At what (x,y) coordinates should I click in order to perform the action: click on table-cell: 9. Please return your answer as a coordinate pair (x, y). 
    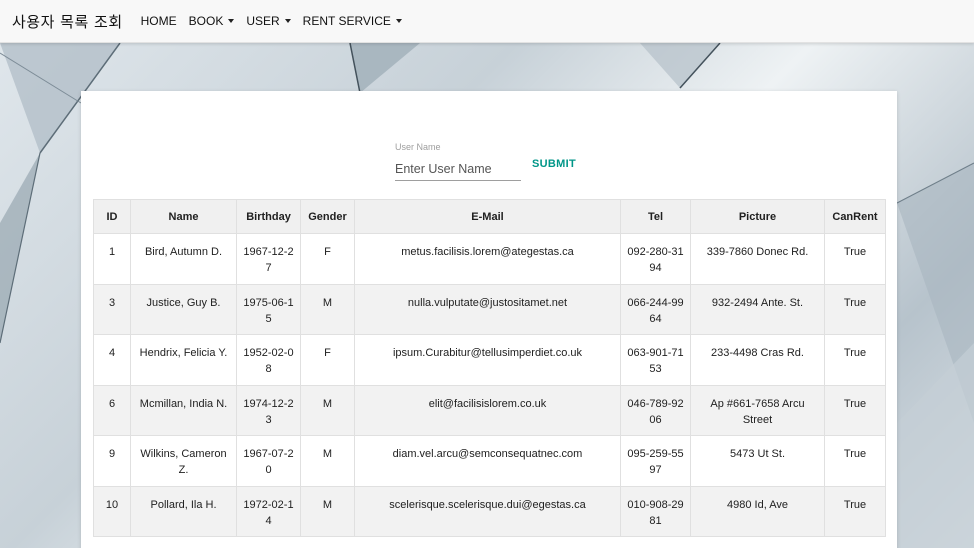
    Looking at the image, I should click on (112, 461).